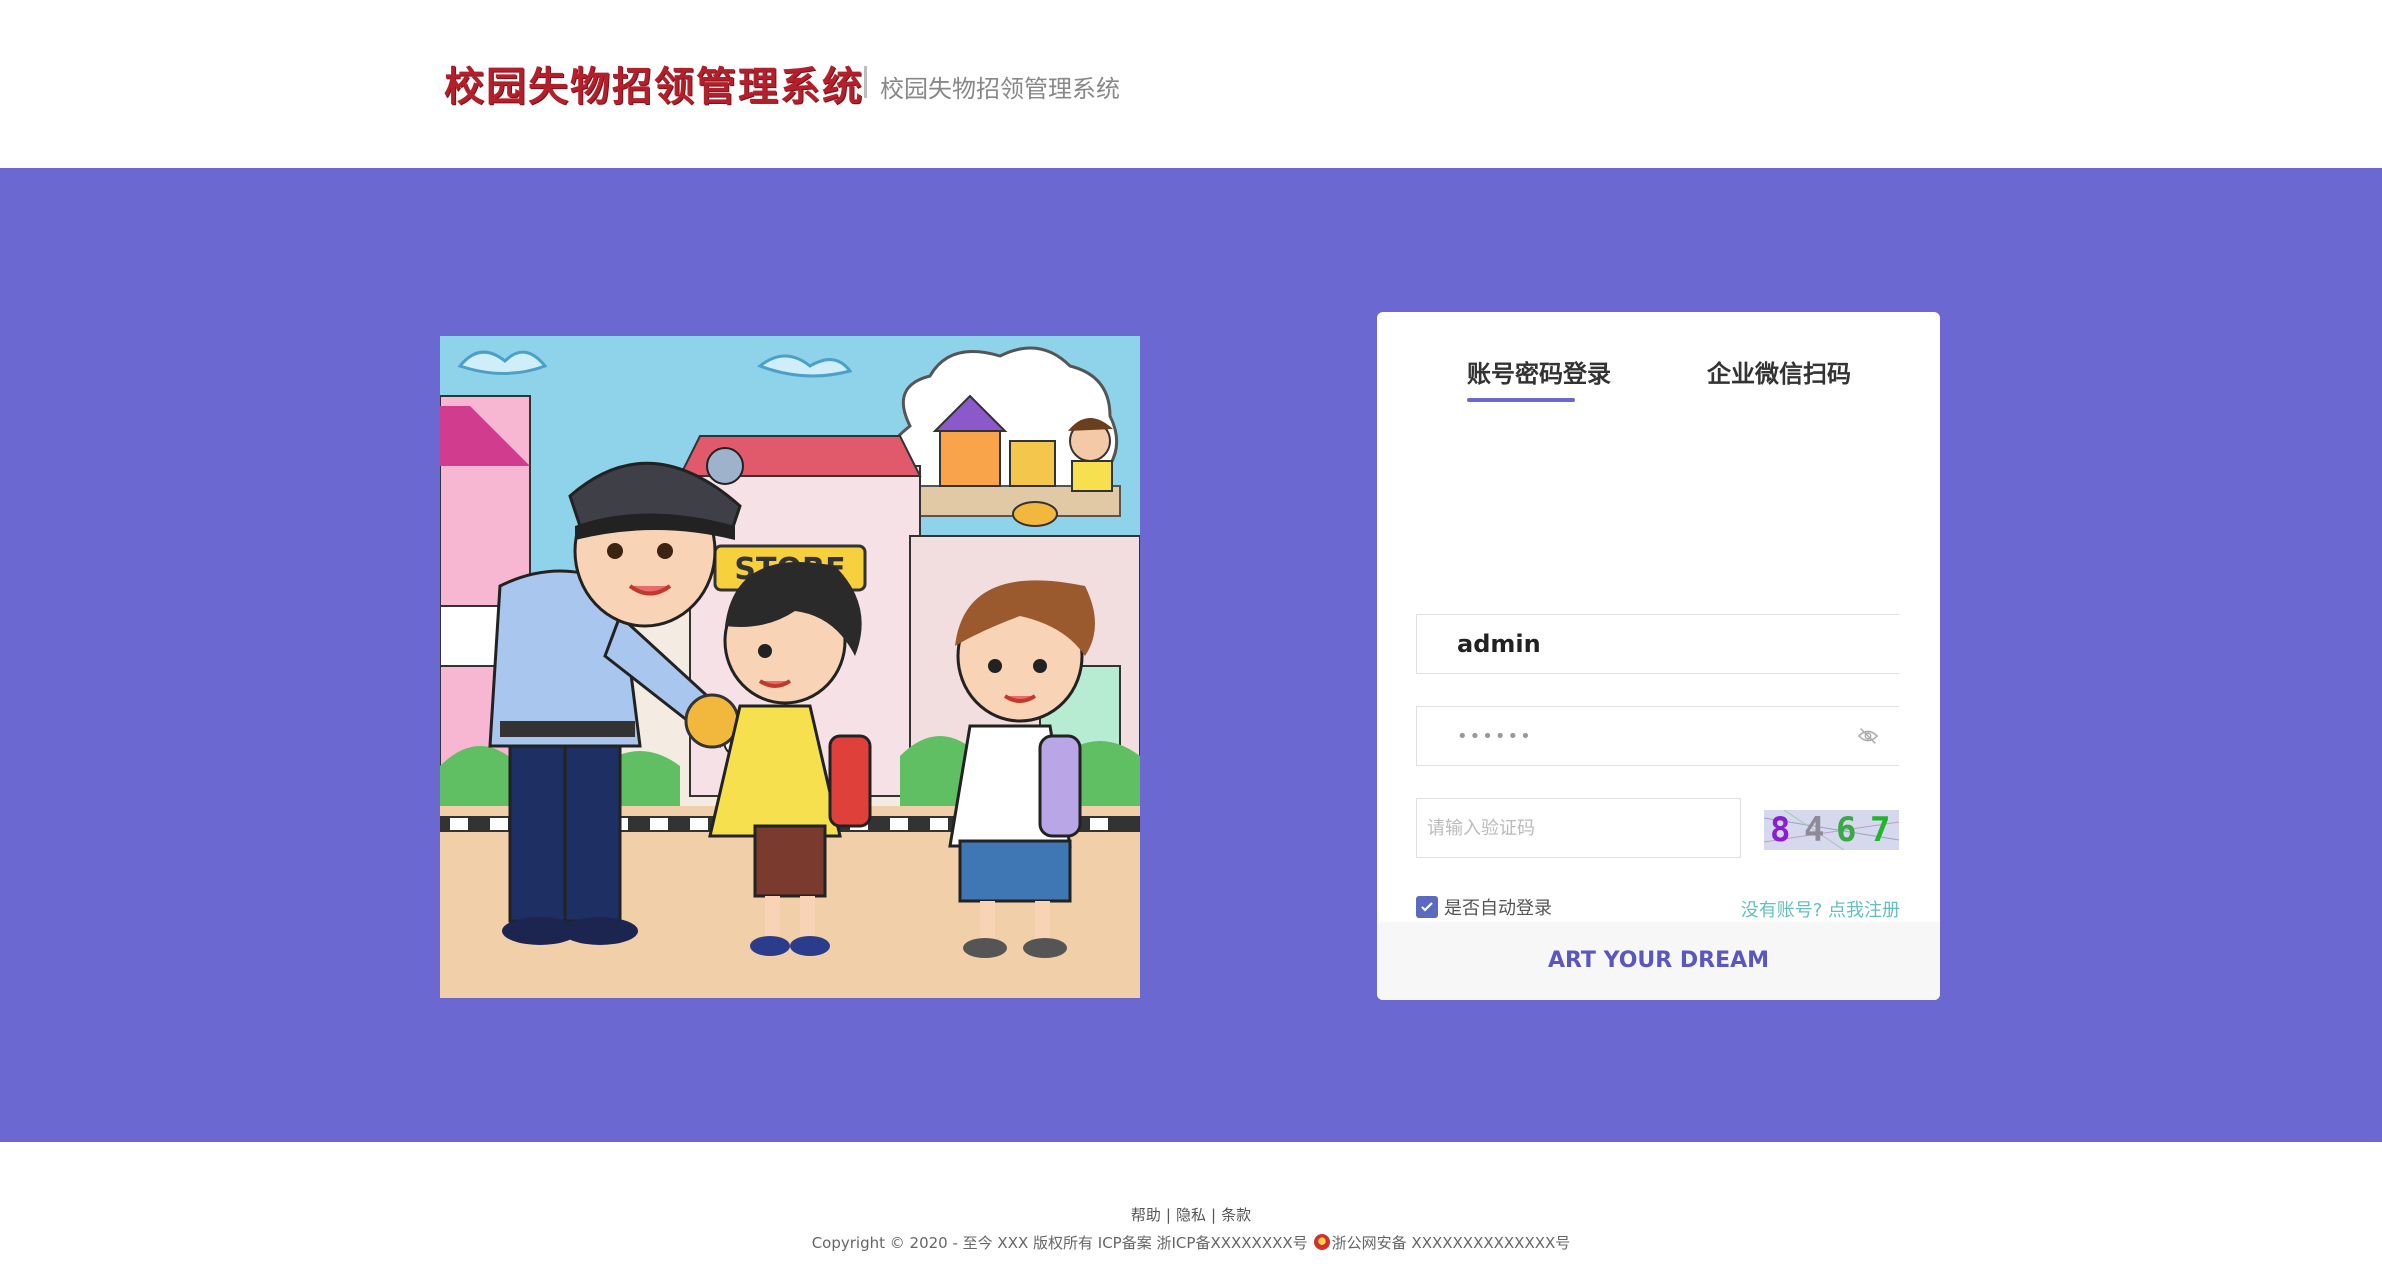 The image size is (2382, 1276). I want to click on captcha-digit: 7, so click(1880, 830).